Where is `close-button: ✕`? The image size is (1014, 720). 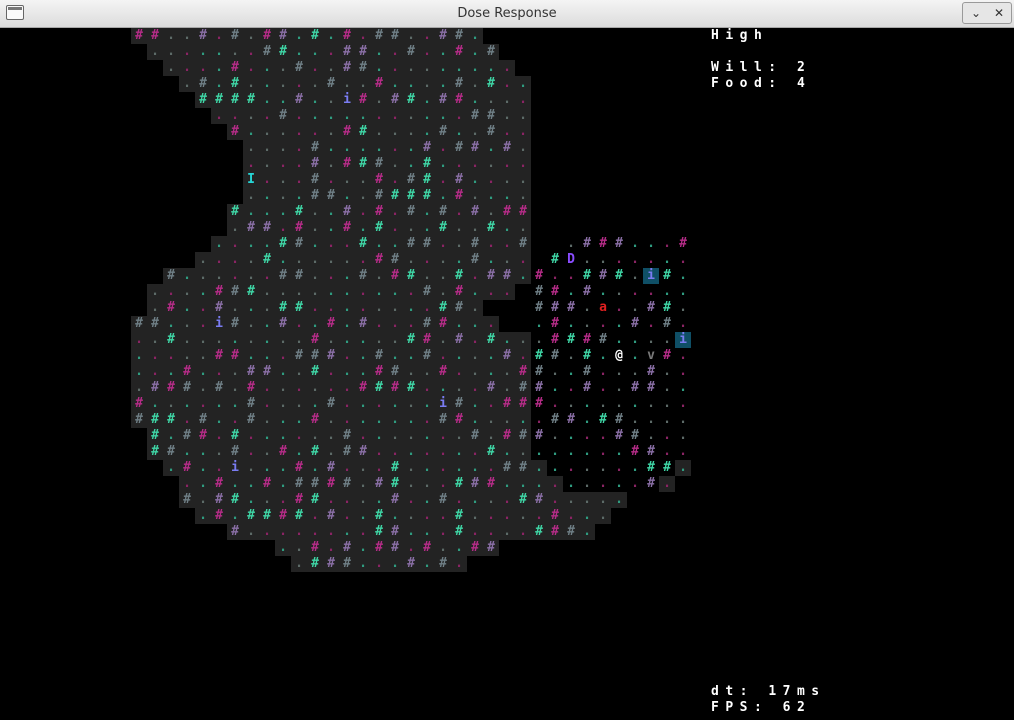 close-button: ✕ is located at coordinates (999, 13).